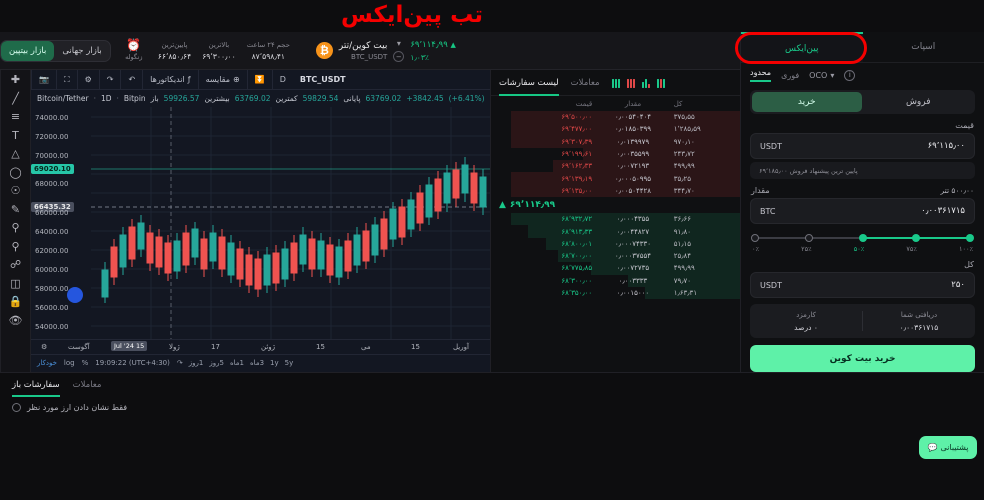 This screenshot has height=500, width=984. I want to click on legend-high: 63769.02, so click(252, 98).